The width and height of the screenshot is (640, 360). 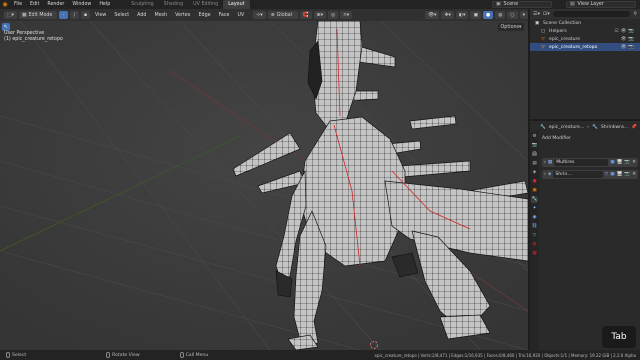 I want to click on cage-toggle-icon: ▽, so click(x=607, y=174).